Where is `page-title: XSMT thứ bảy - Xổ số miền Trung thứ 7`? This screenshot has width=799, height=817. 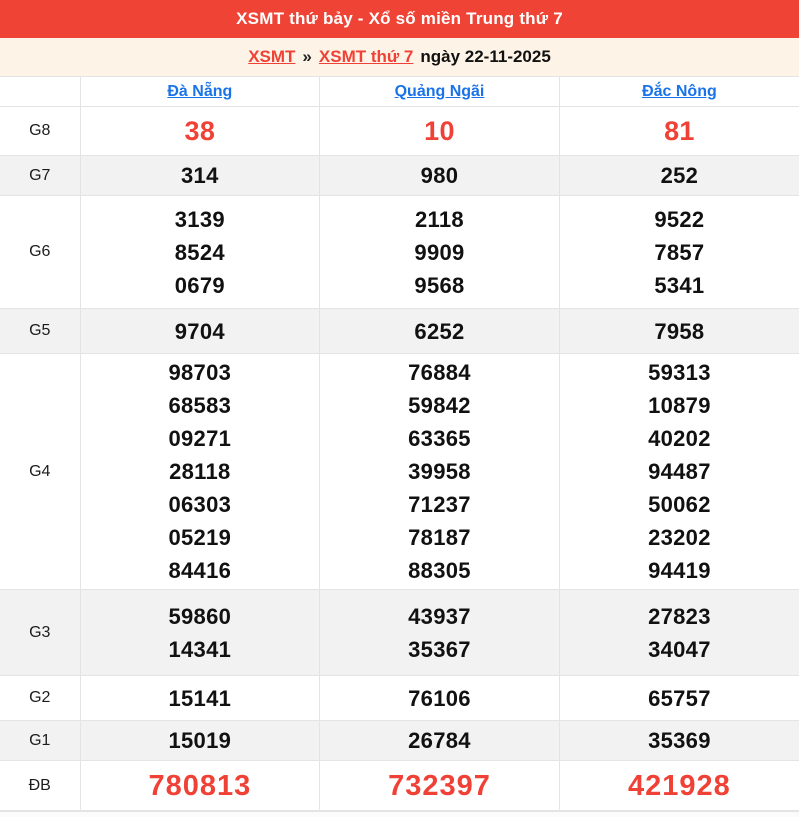
page-title: XSMT thứ bảy - Xổ số miền Trung thứ 7 is located at coordinates (399, 18).